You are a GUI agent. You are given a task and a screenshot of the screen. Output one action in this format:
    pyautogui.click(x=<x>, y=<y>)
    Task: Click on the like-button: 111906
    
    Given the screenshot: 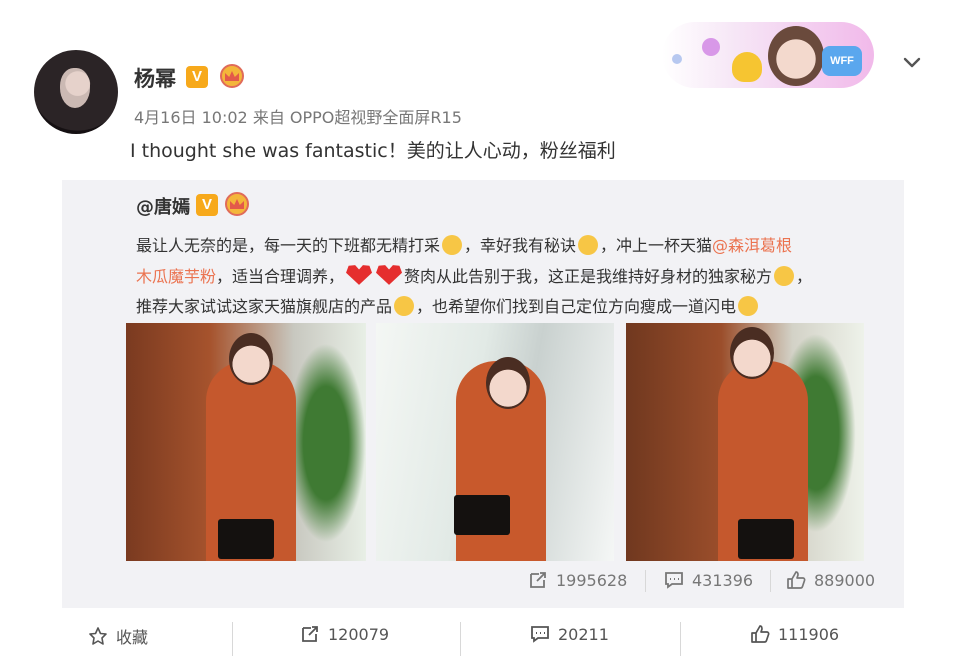 What is the action you would take?
    pyautogui.click(x=794, y=634)
    